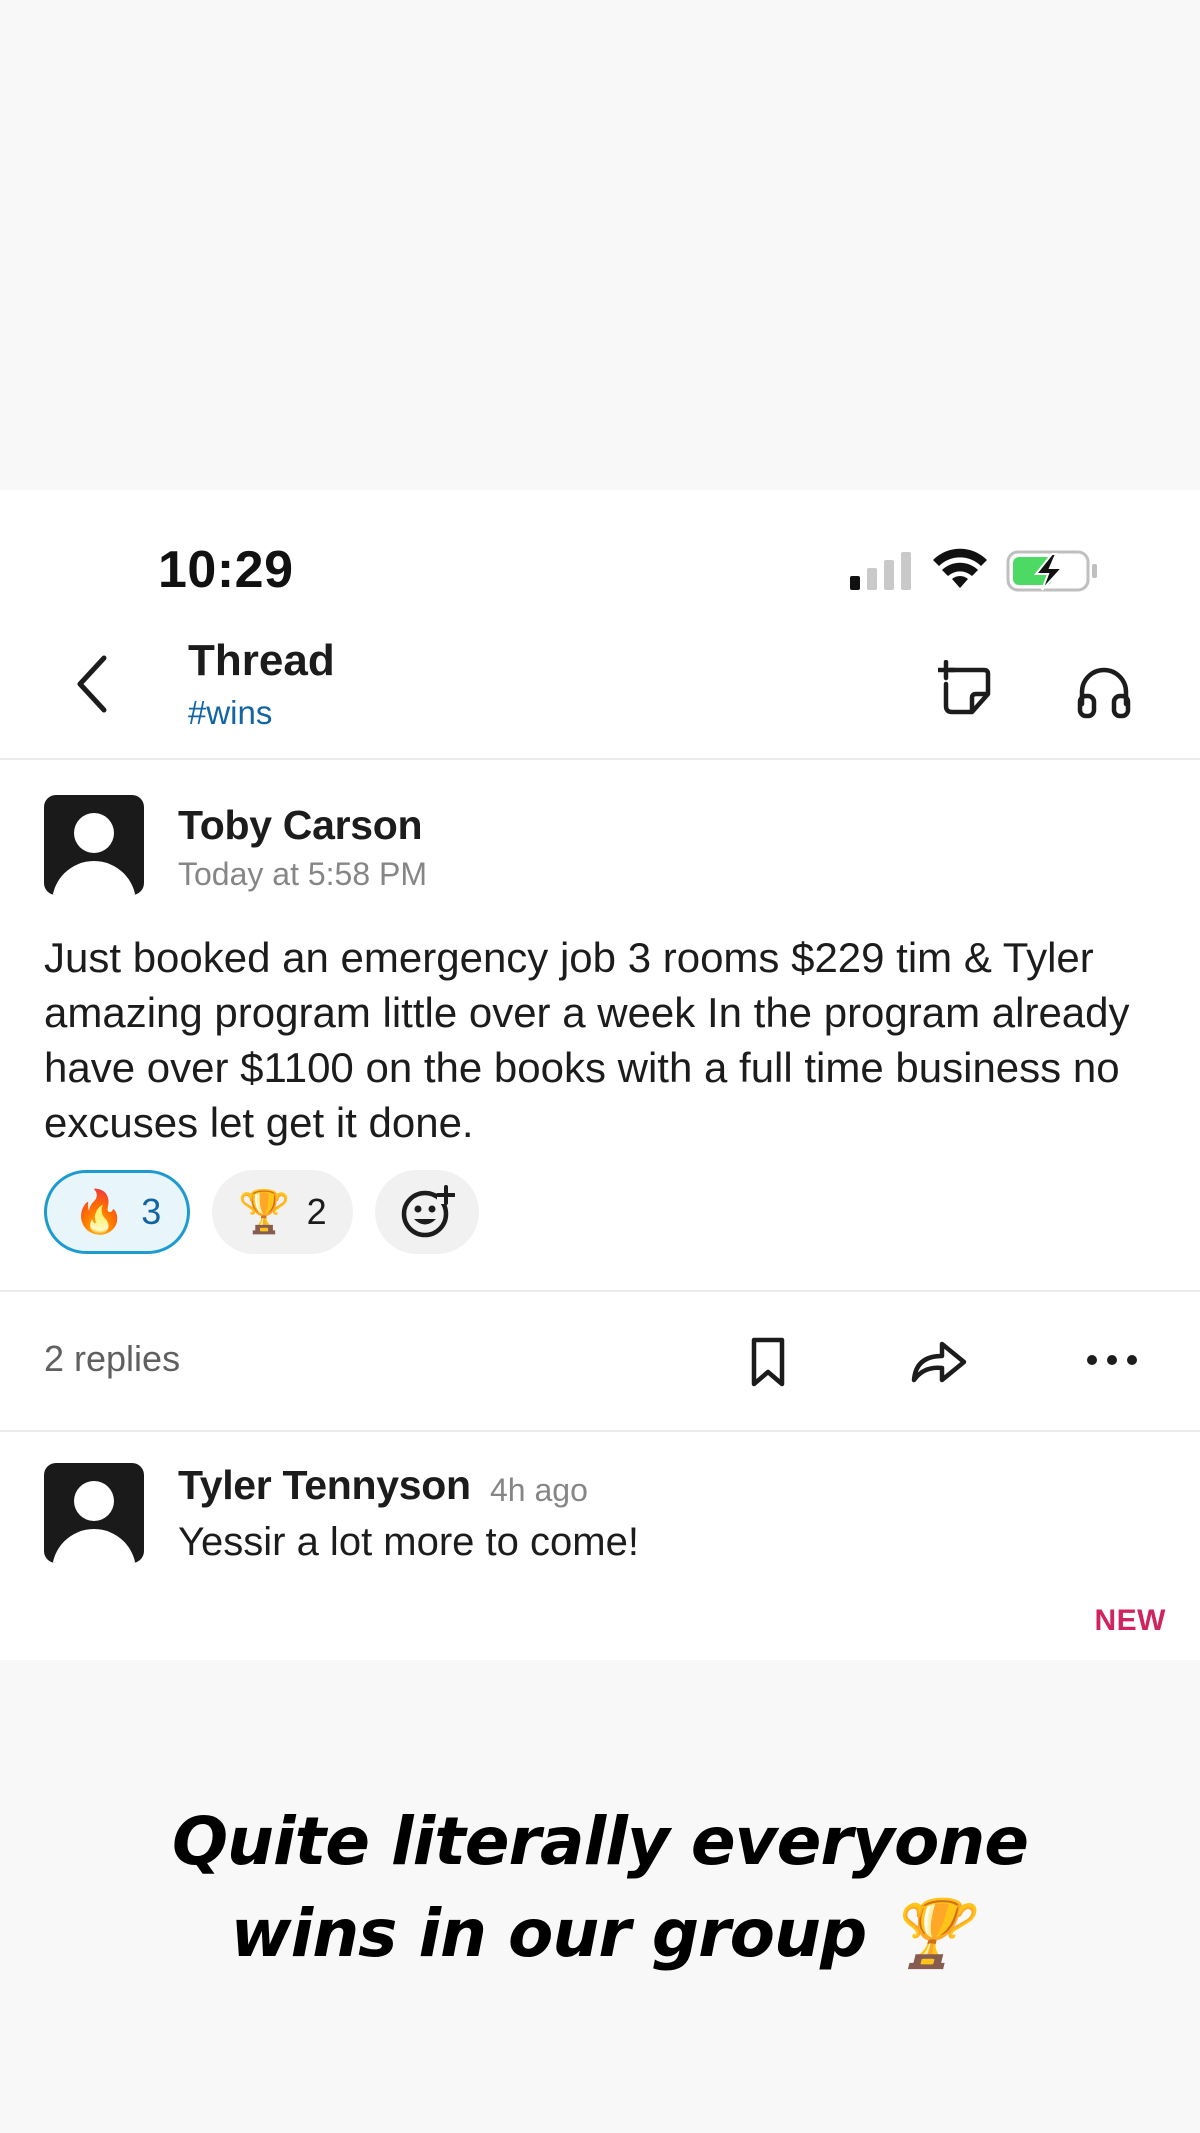 This screenshot has height=2133, width=1200. I want to click on share-icon, so click(938, 1361).